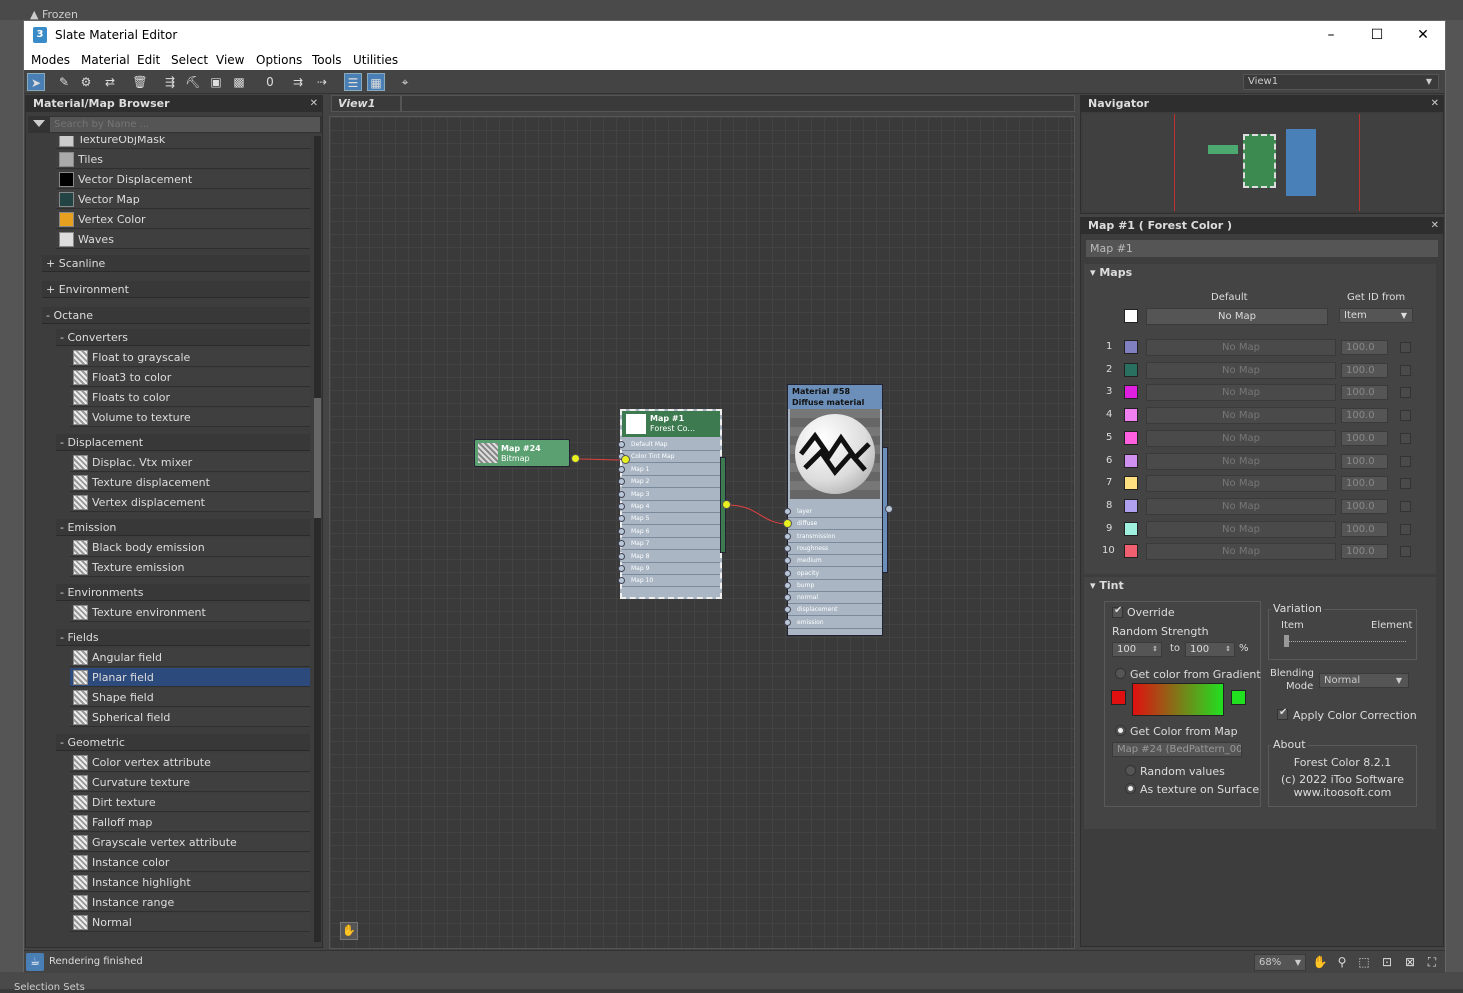 This screenshot has height=993, width=1463. I want to click on material-slot: transmission, so click(833, 537).